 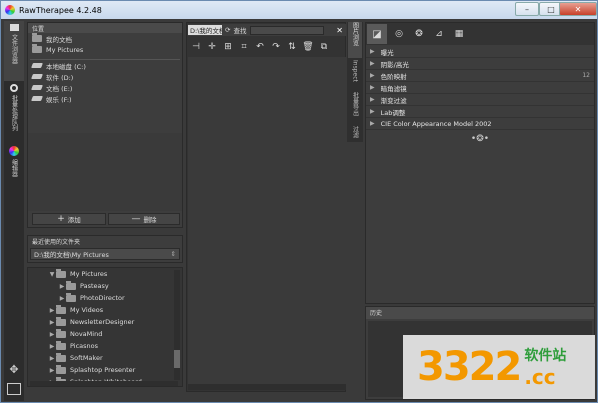 What do you see at coordinates (105, 370) in the screenshot?
I see `tree-item: ▶ Splashtop Presenter` at bounding box center [105, 370].